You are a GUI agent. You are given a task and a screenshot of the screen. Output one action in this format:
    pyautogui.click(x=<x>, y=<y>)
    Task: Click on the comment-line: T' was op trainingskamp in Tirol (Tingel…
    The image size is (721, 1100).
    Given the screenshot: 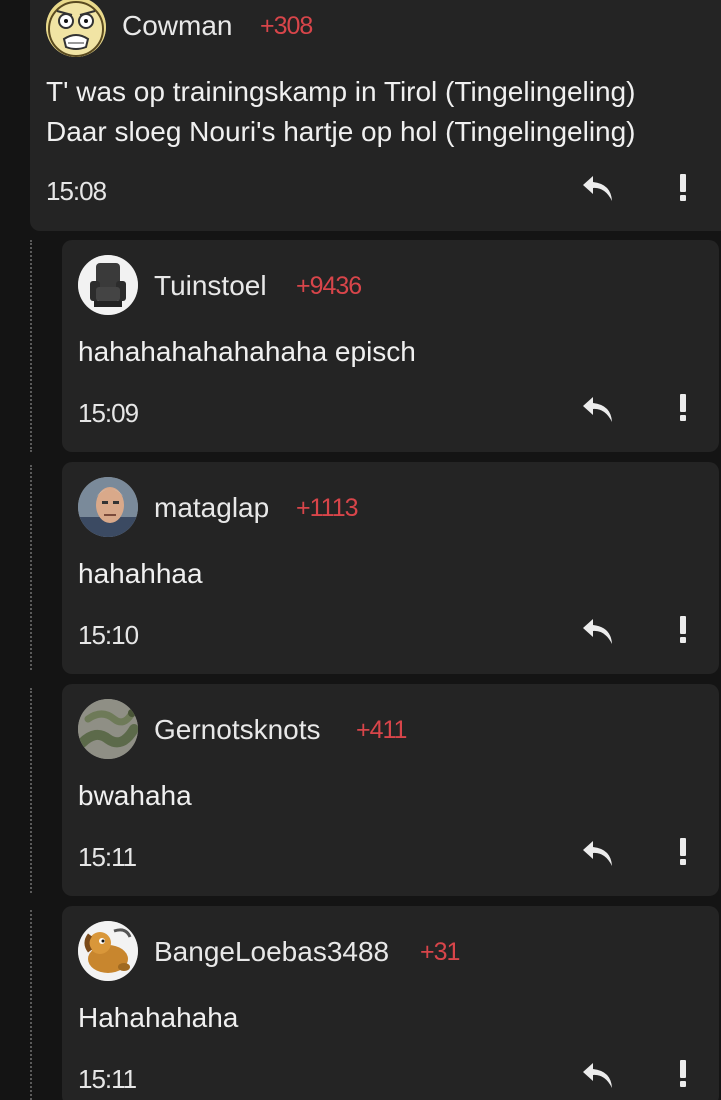 What is the action you would take?
    pyautogui.click(x=341, y=91)
    